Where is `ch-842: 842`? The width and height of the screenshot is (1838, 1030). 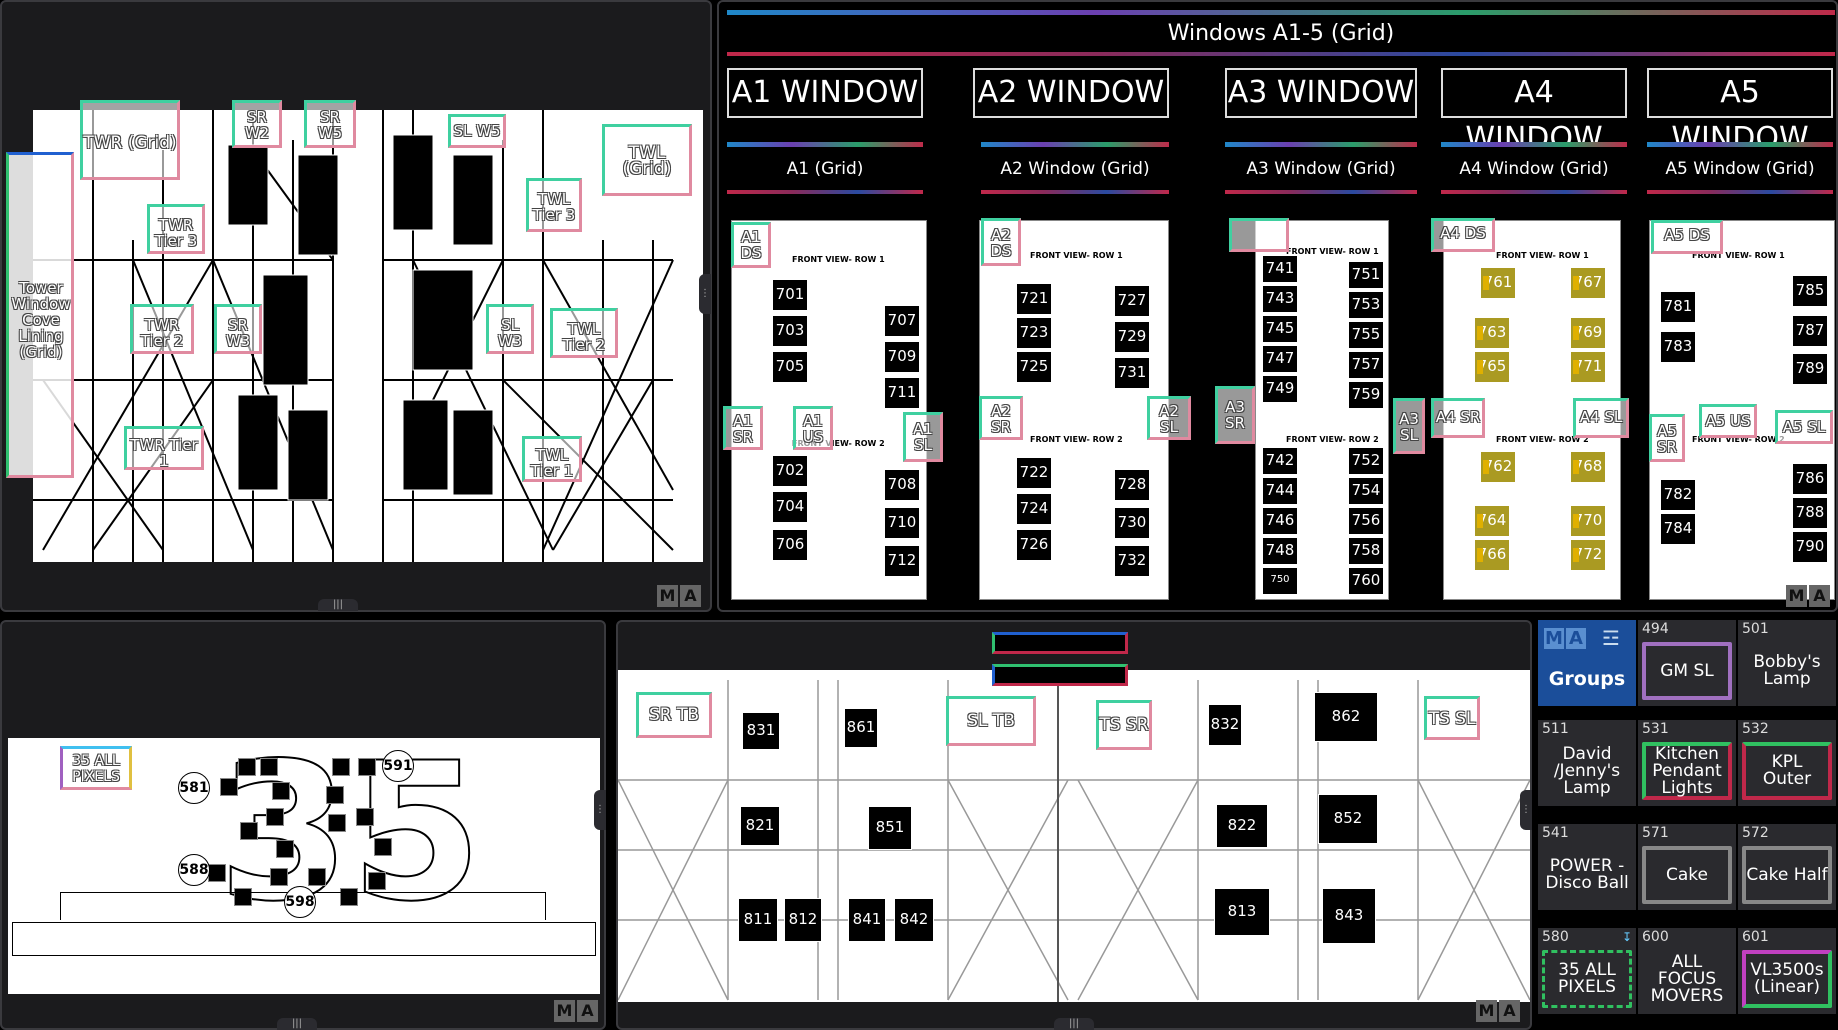 ch-842: 842 is located at coordinates (914, 920).